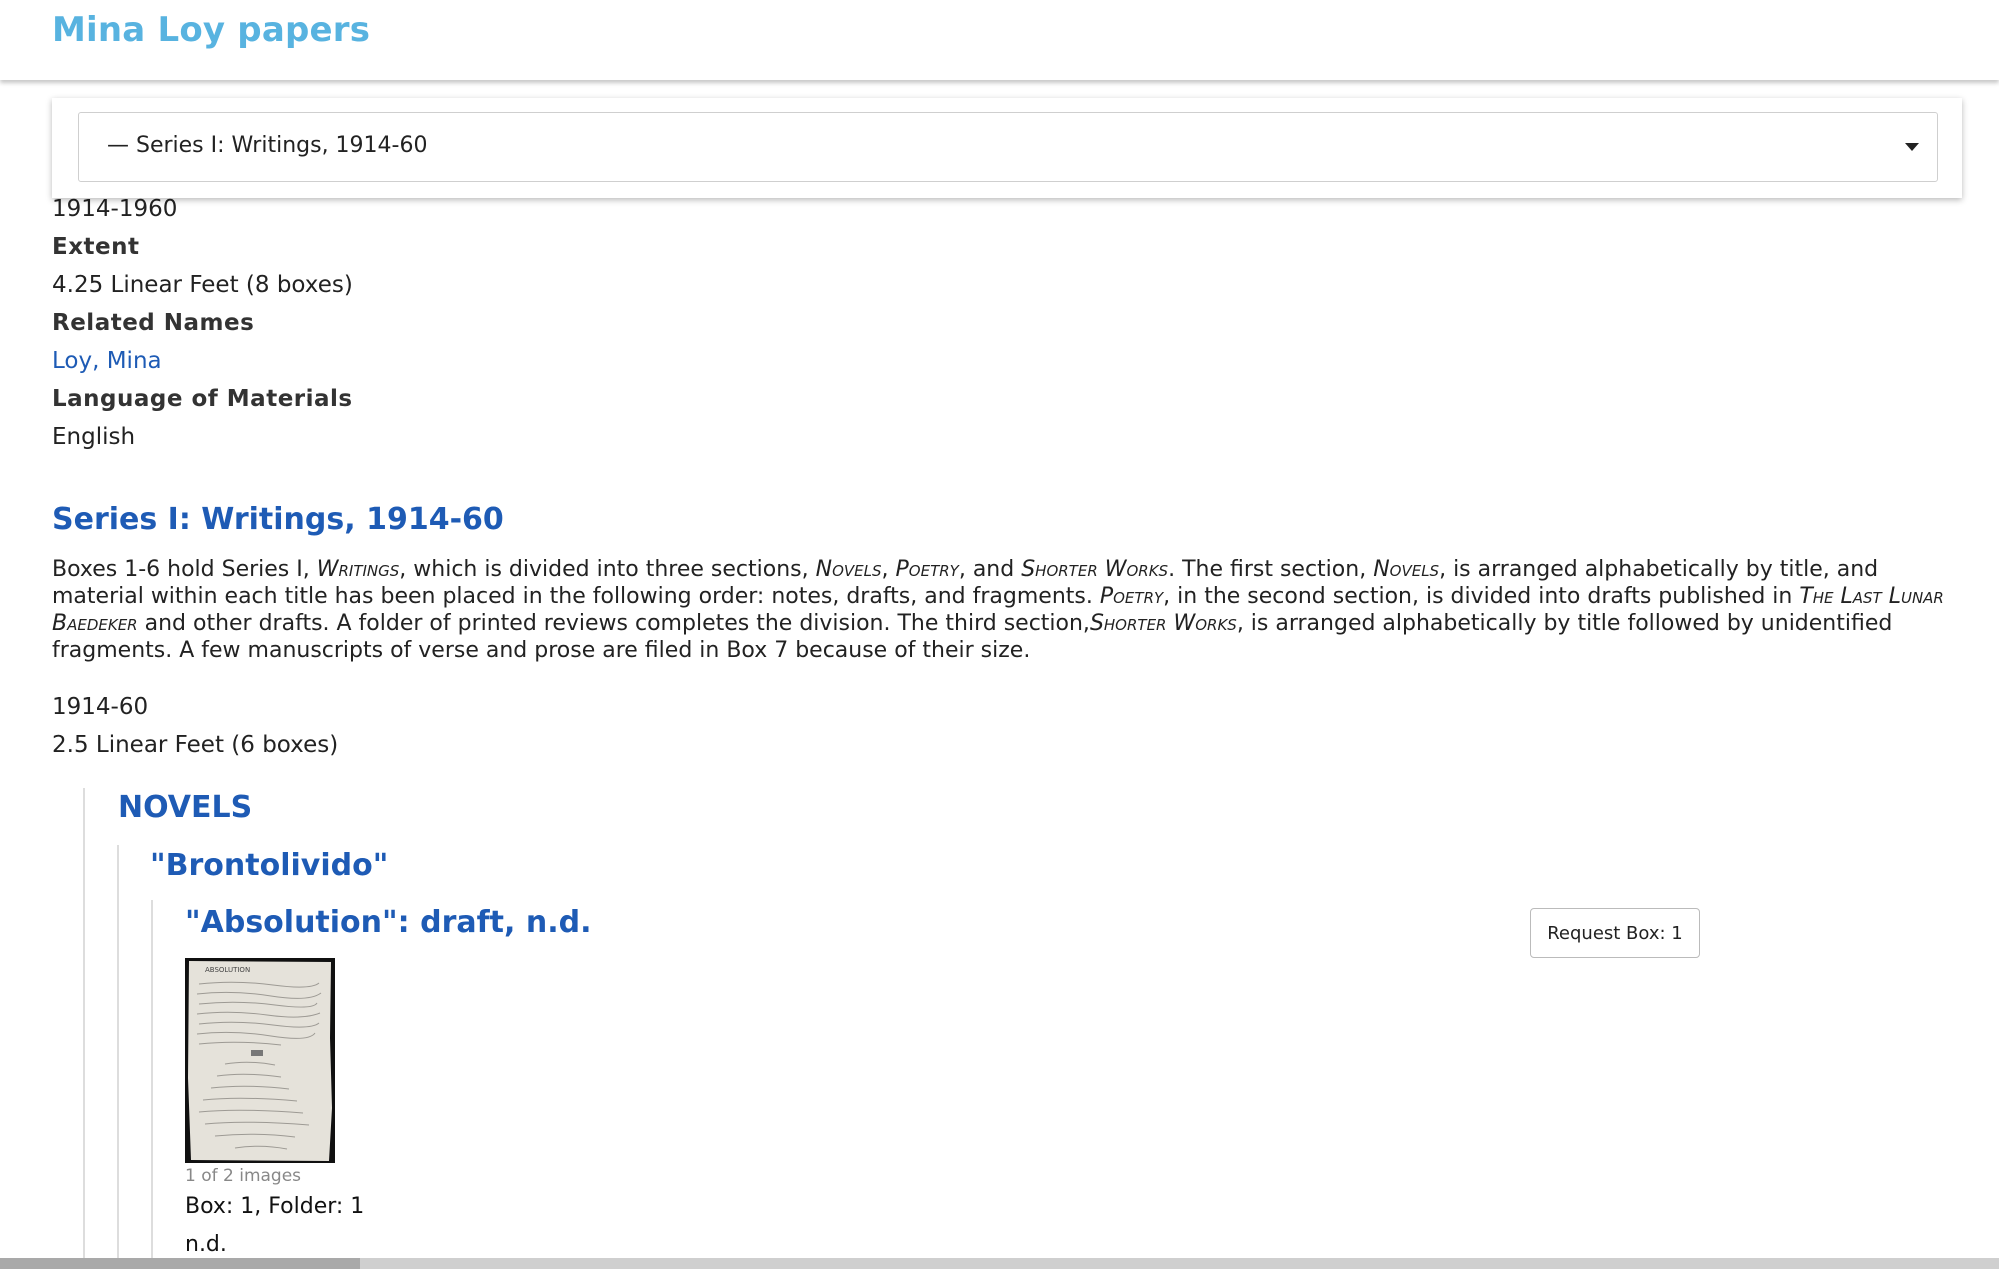 The image size is (1999, 1269). What do you see at coordinates (243, 1176) in the screenshot?
I see `image-count: 1 of 2 images` at bounding box center [243, 1176].